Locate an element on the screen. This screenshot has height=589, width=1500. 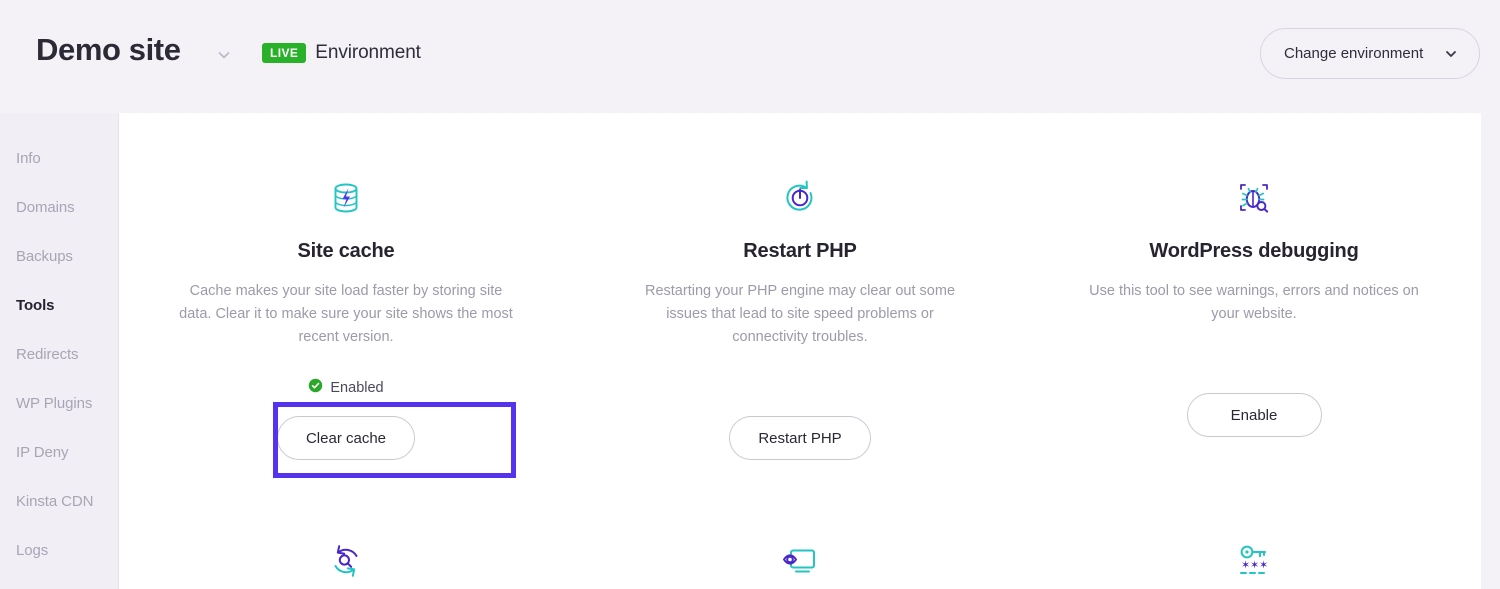
enable-debugging-button: Enable is located at coordinates (1254, 415).